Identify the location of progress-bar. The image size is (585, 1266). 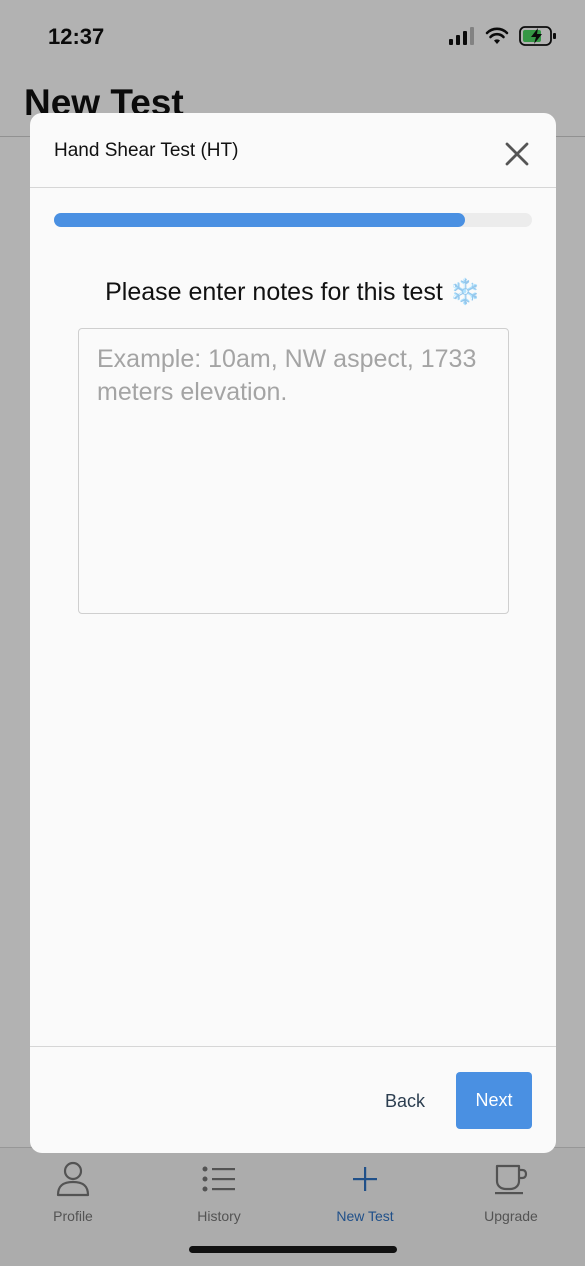
(293, 220).